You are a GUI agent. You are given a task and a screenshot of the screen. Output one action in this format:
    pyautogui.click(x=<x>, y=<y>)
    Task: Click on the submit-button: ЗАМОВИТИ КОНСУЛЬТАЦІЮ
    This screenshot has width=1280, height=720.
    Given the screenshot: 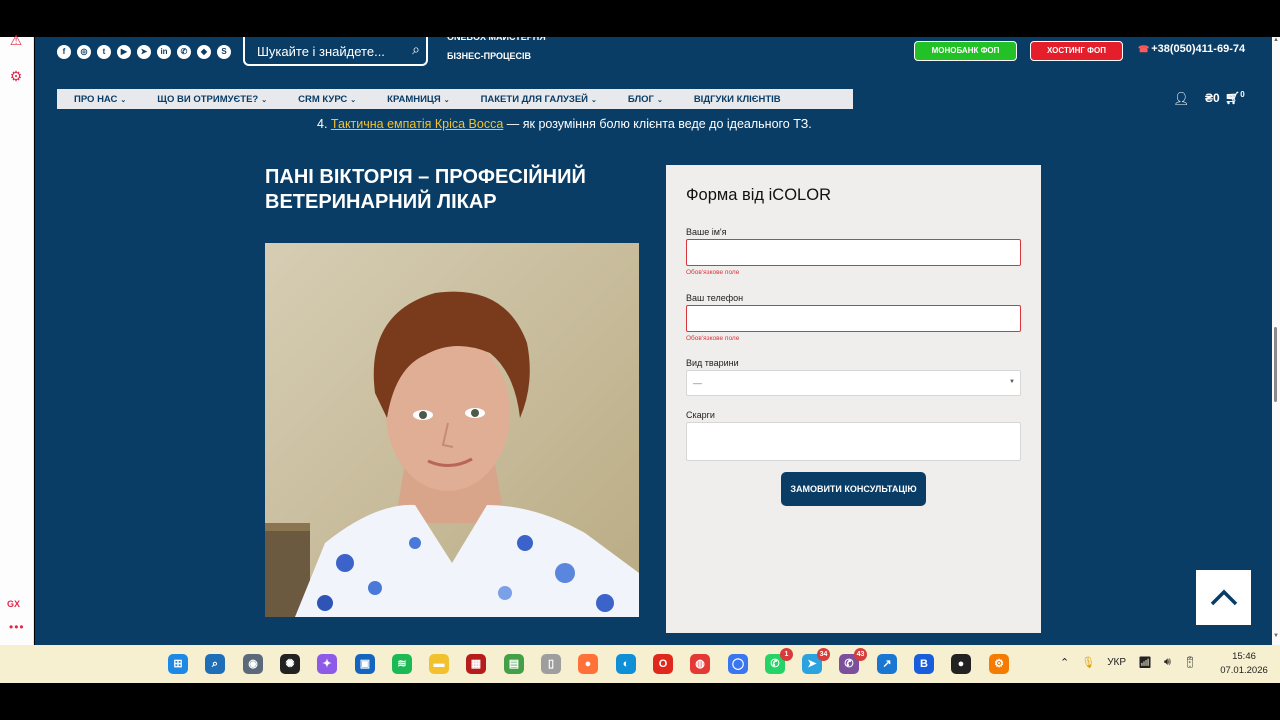 What is the action you would take?
    pyautogui.click(x=853, y=489)
    